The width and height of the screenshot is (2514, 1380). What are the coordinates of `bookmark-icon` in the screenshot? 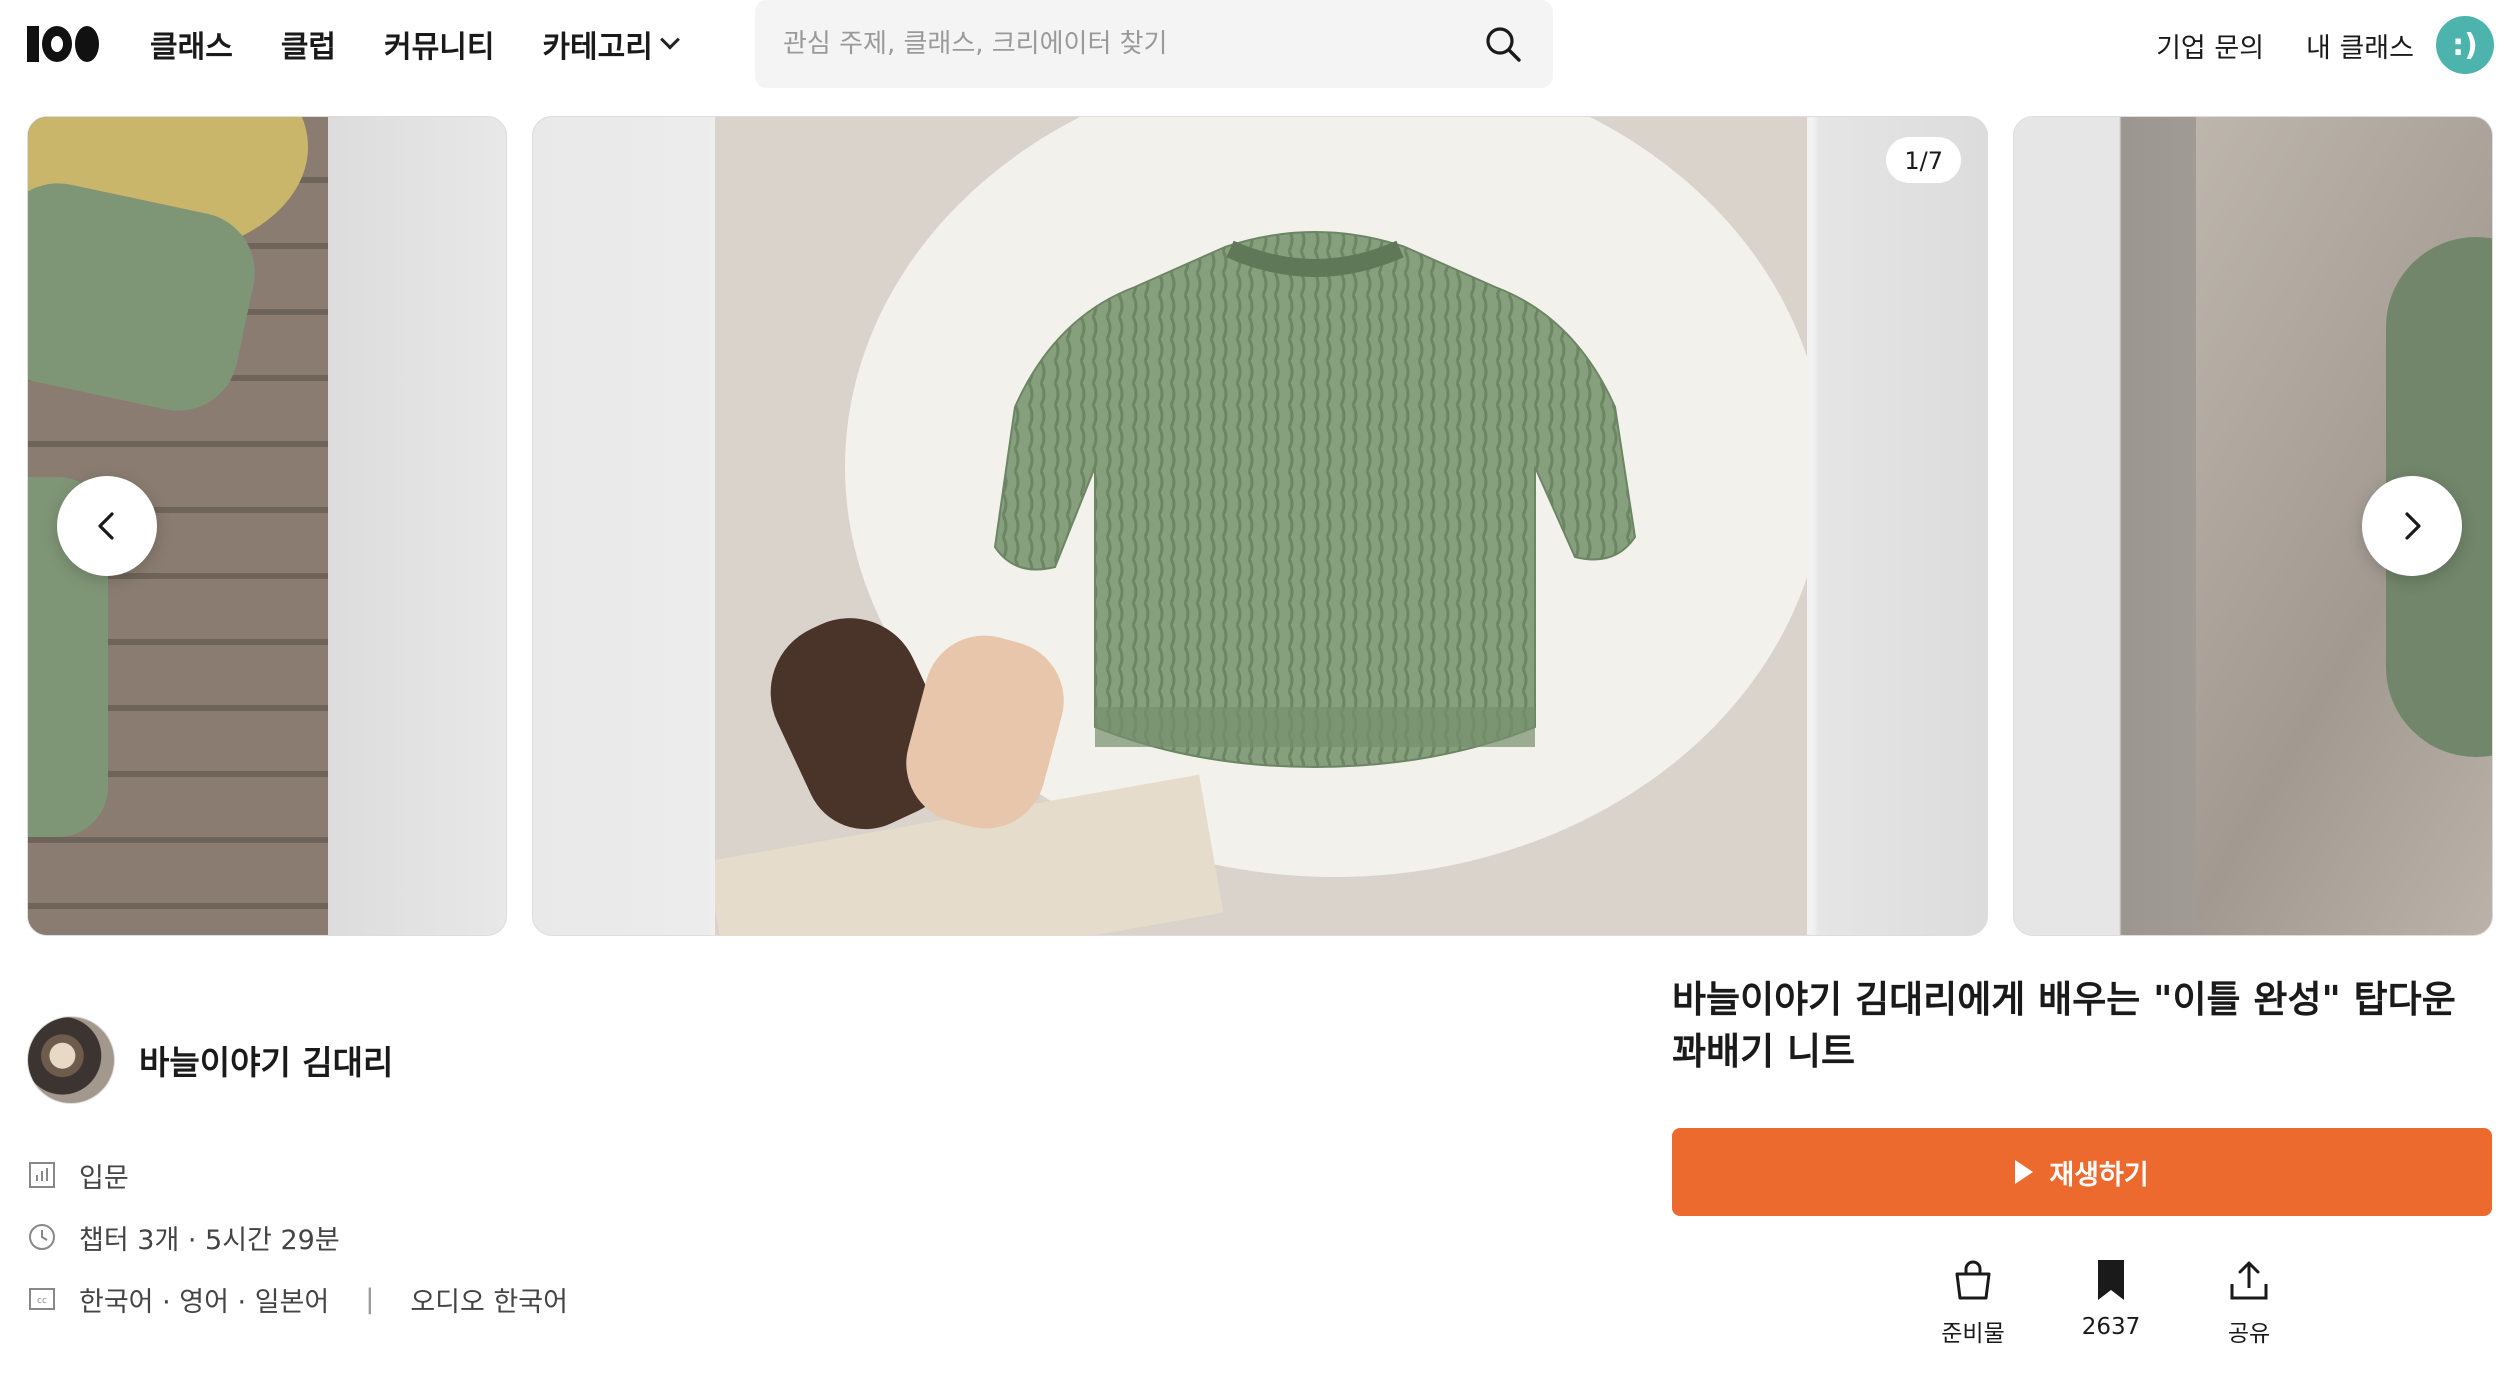 It's located at (2111, 1280).